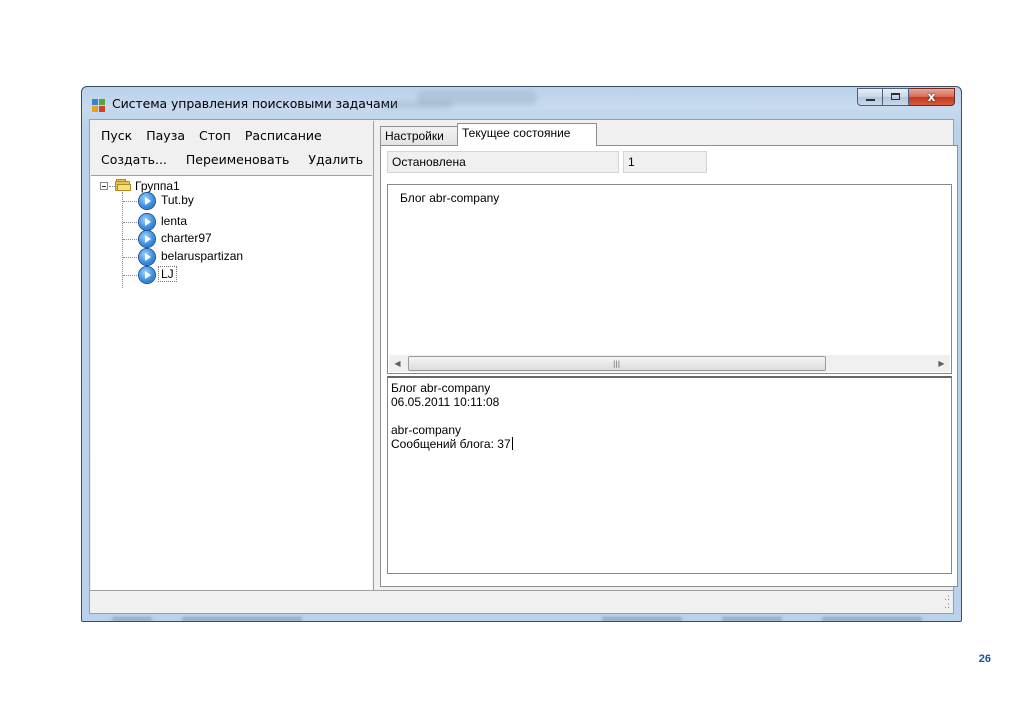 Image resolution: width=1023 pixels, height=708 pixels. I want to click on app-icon, so click(99, 106).